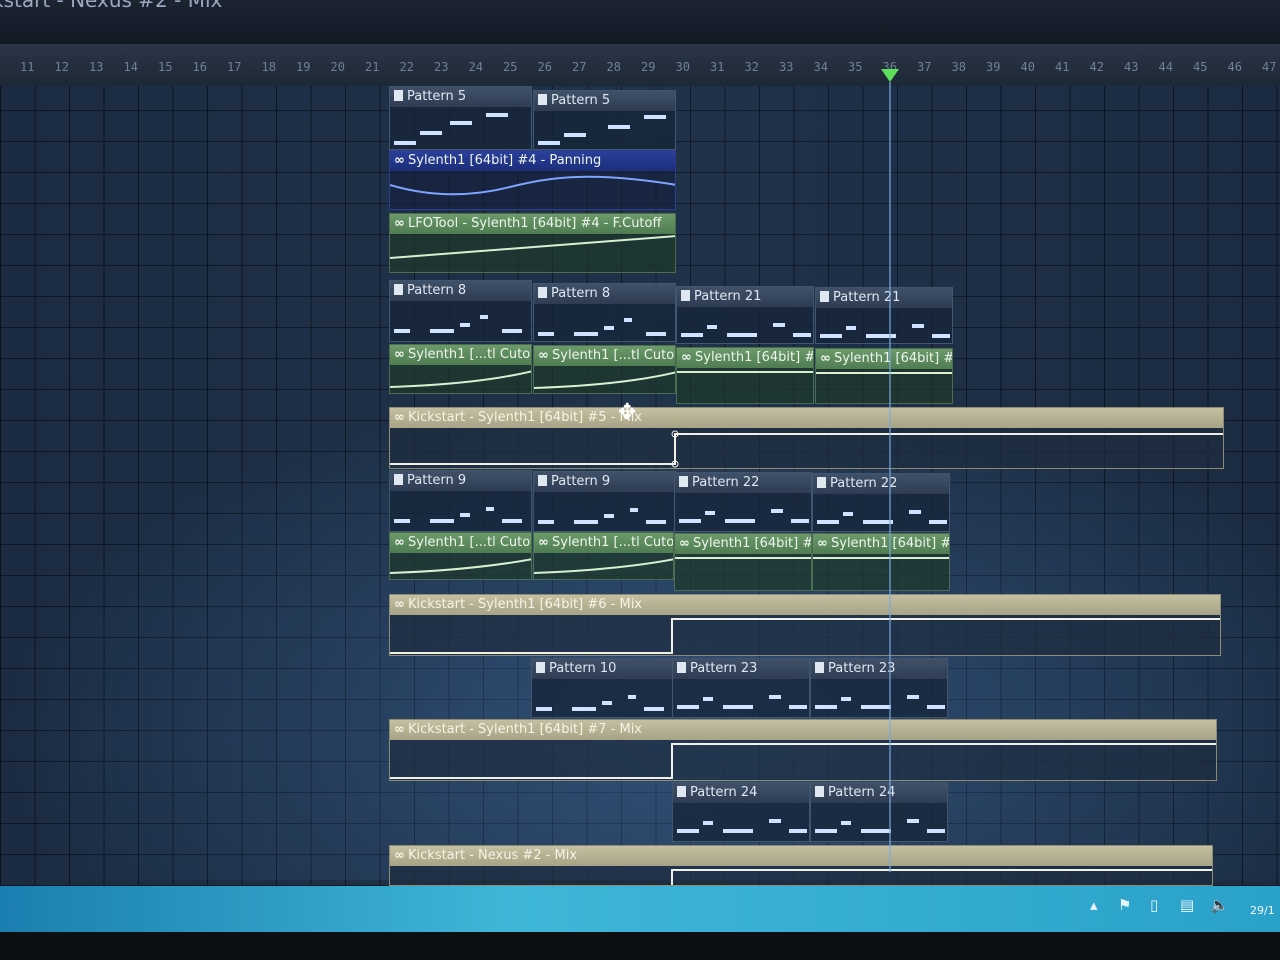  What do you see at coordinates (1269, 67) in the screenshot?
I see `bar-number: 47` at bounding box center [1269, 67].